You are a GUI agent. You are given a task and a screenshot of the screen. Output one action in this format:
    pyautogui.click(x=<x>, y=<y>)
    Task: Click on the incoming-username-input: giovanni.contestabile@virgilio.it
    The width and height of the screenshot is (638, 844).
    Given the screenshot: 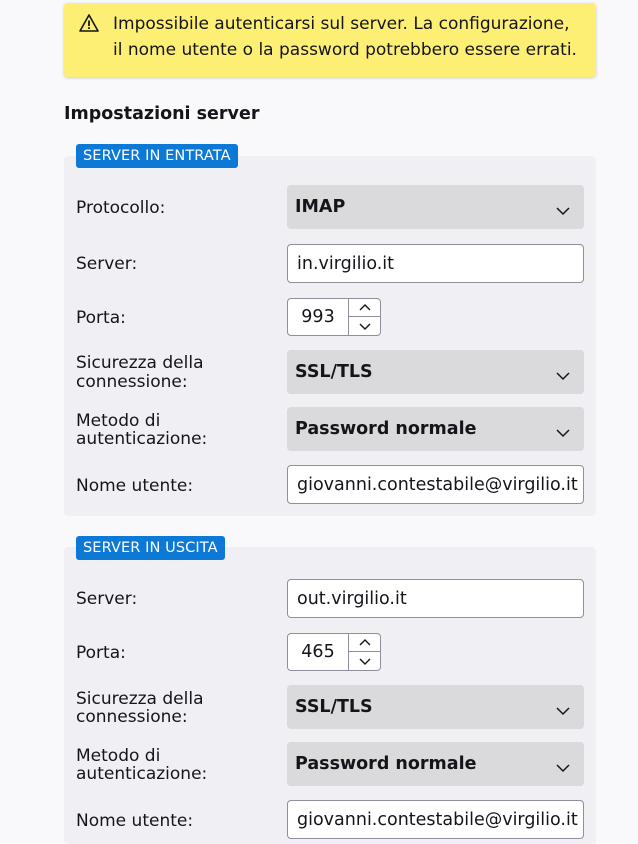 What is the action you would take?
    pyautogui.click(x=435, y=484)
    